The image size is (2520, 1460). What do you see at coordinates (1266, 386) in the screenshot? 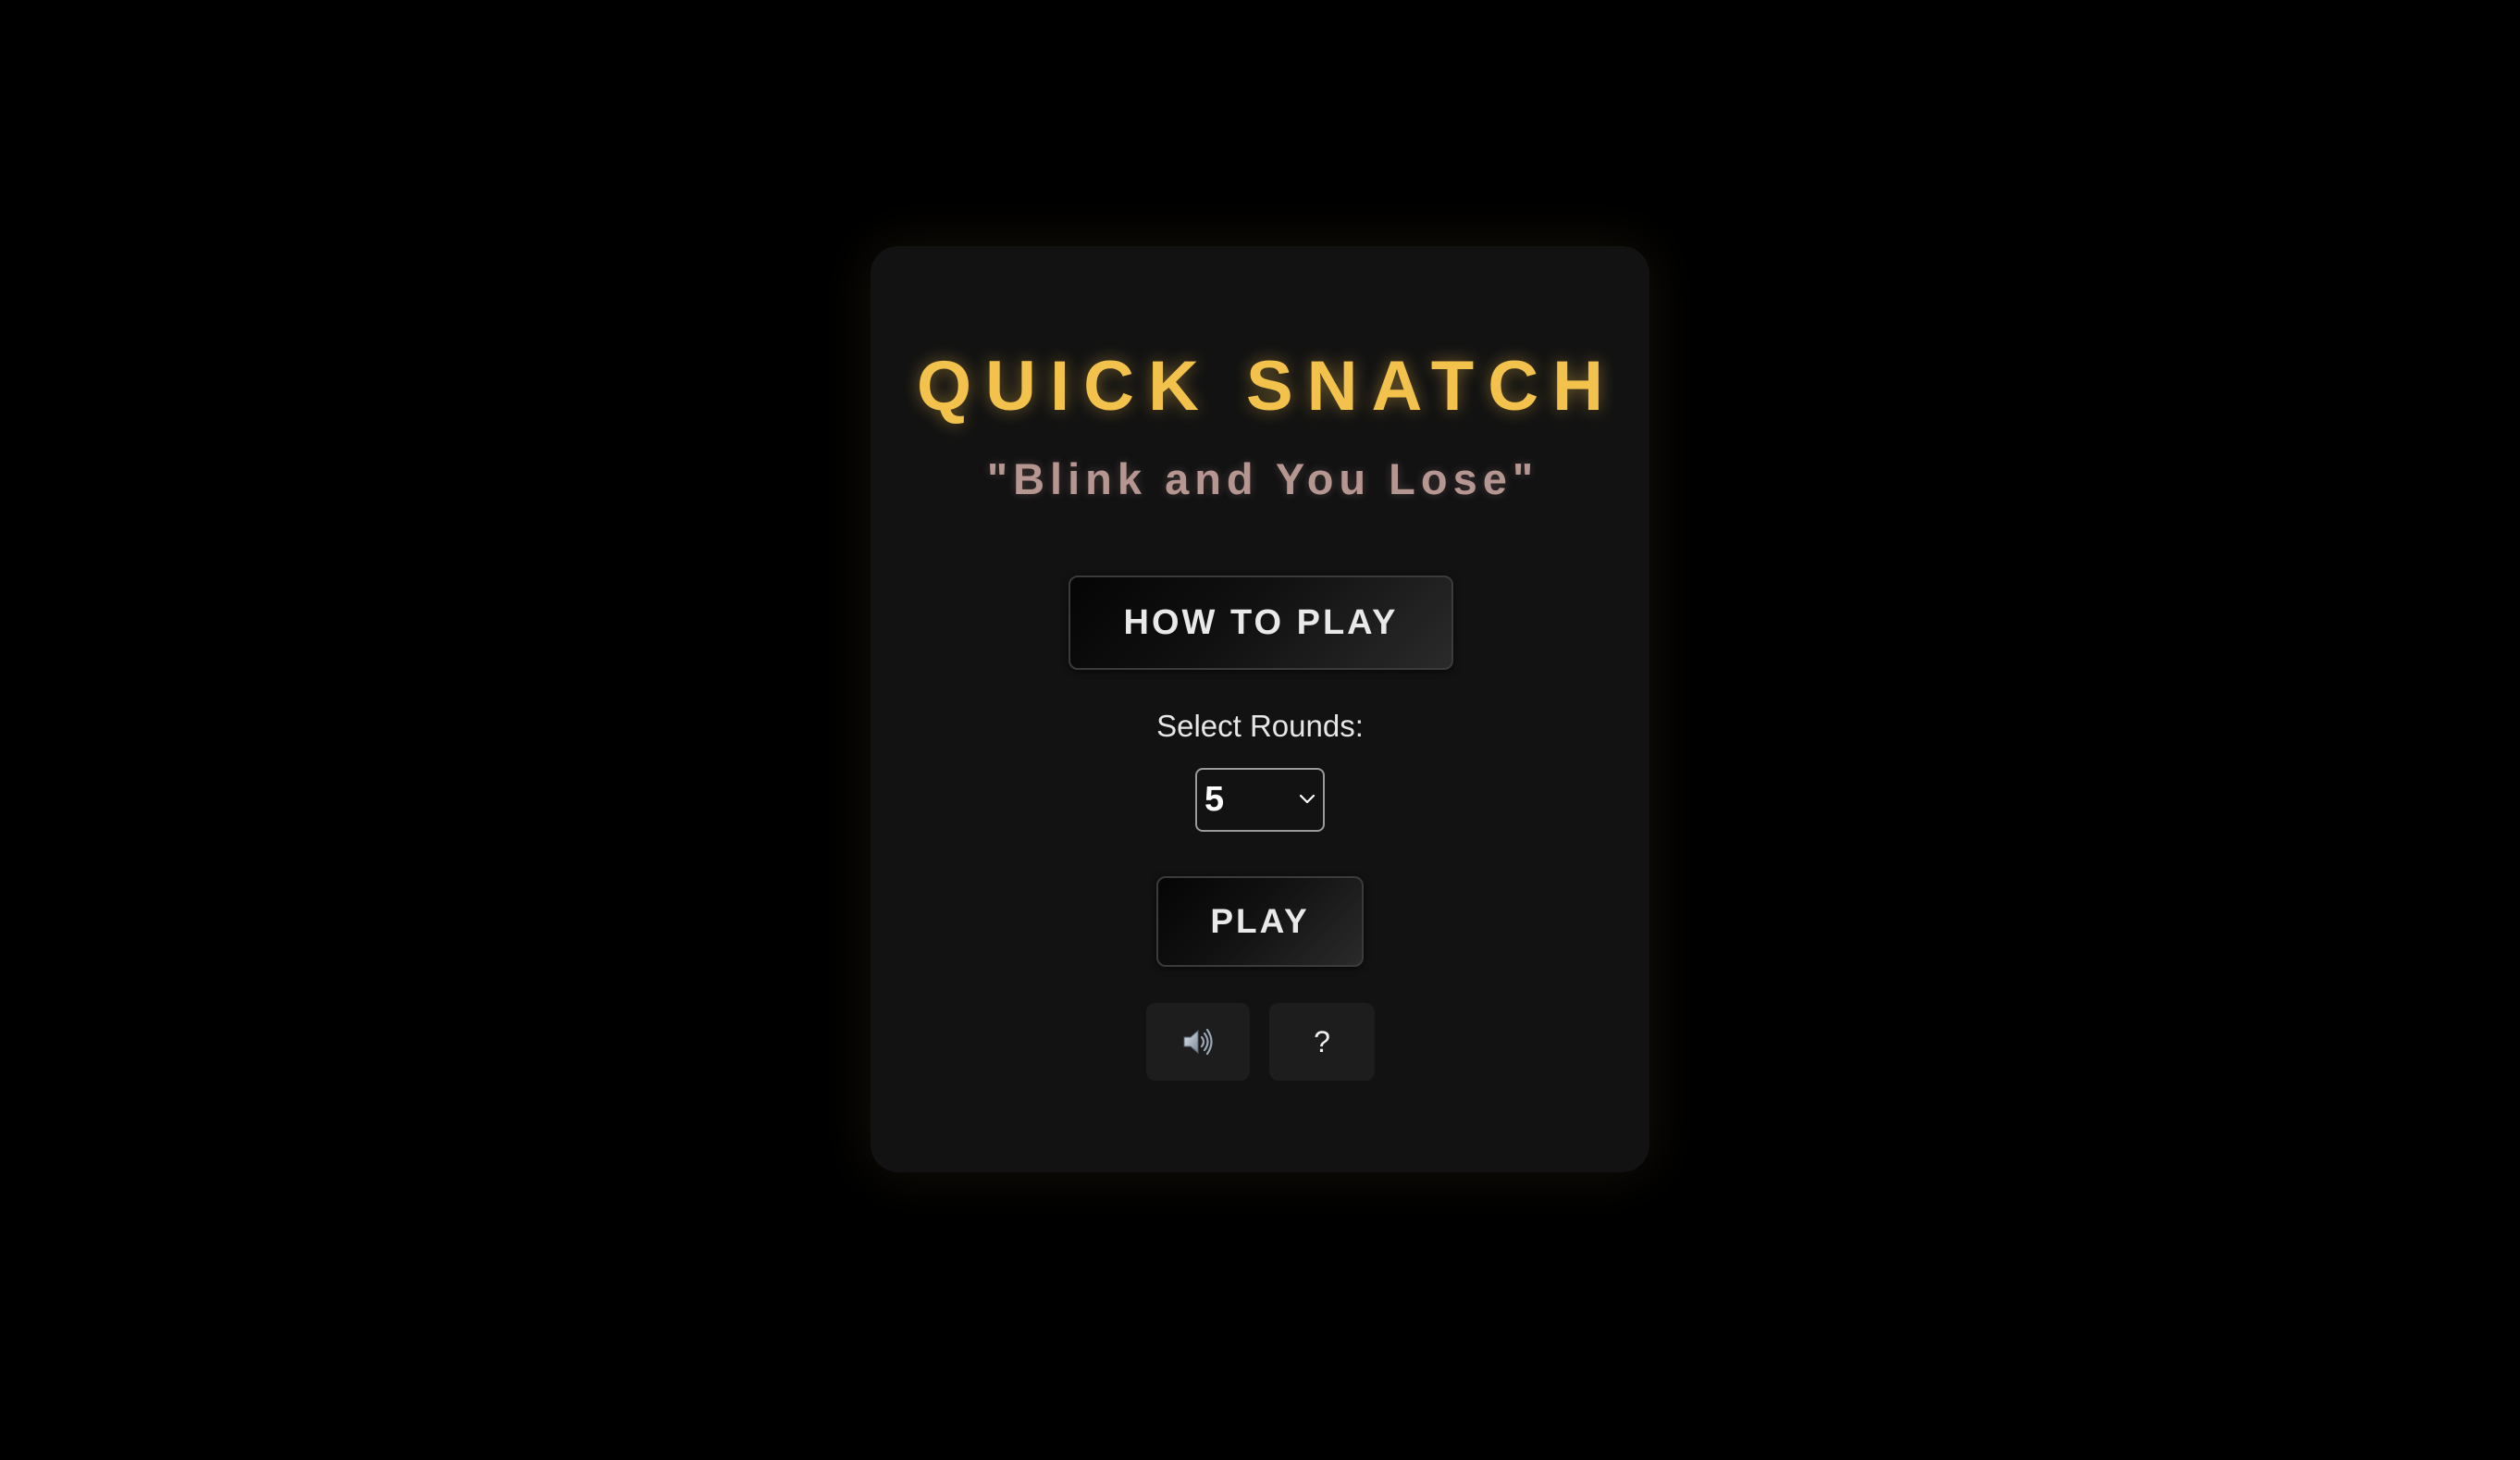
I see `game-title: QUICK SNATCH` at bounding box center [1266, 386].